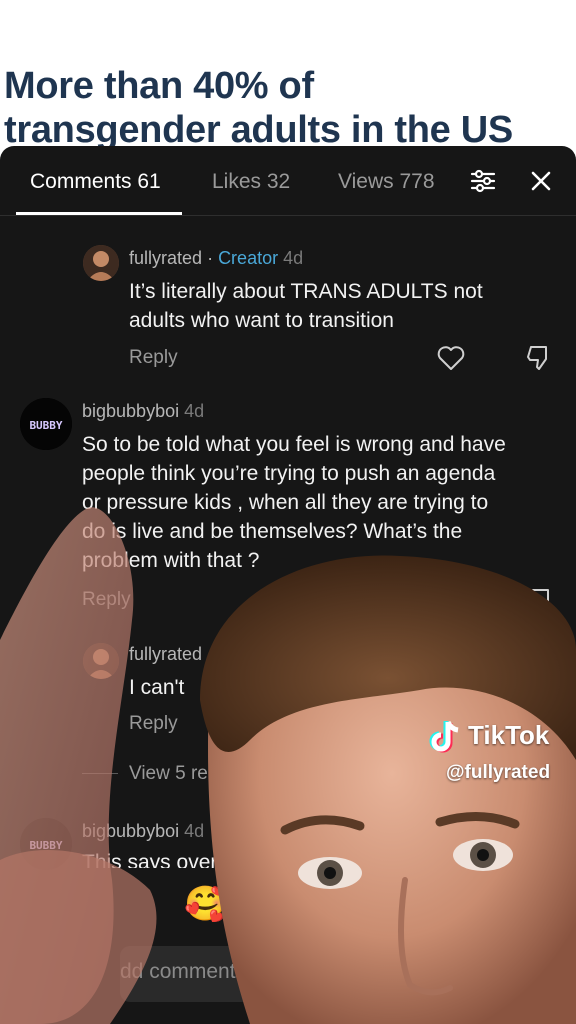 The width and height of the screenshot is (576, 1024). I want to click on headline-line-1: More than 40% of, so click(159, 86).